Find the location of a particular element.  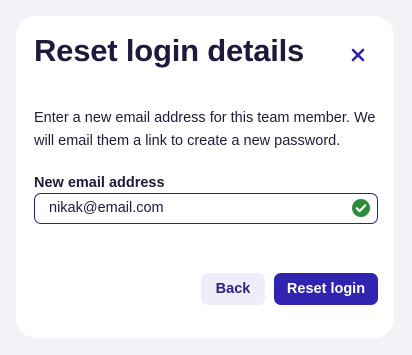

email-field-label: New email address is located at coordinates (99, 183).